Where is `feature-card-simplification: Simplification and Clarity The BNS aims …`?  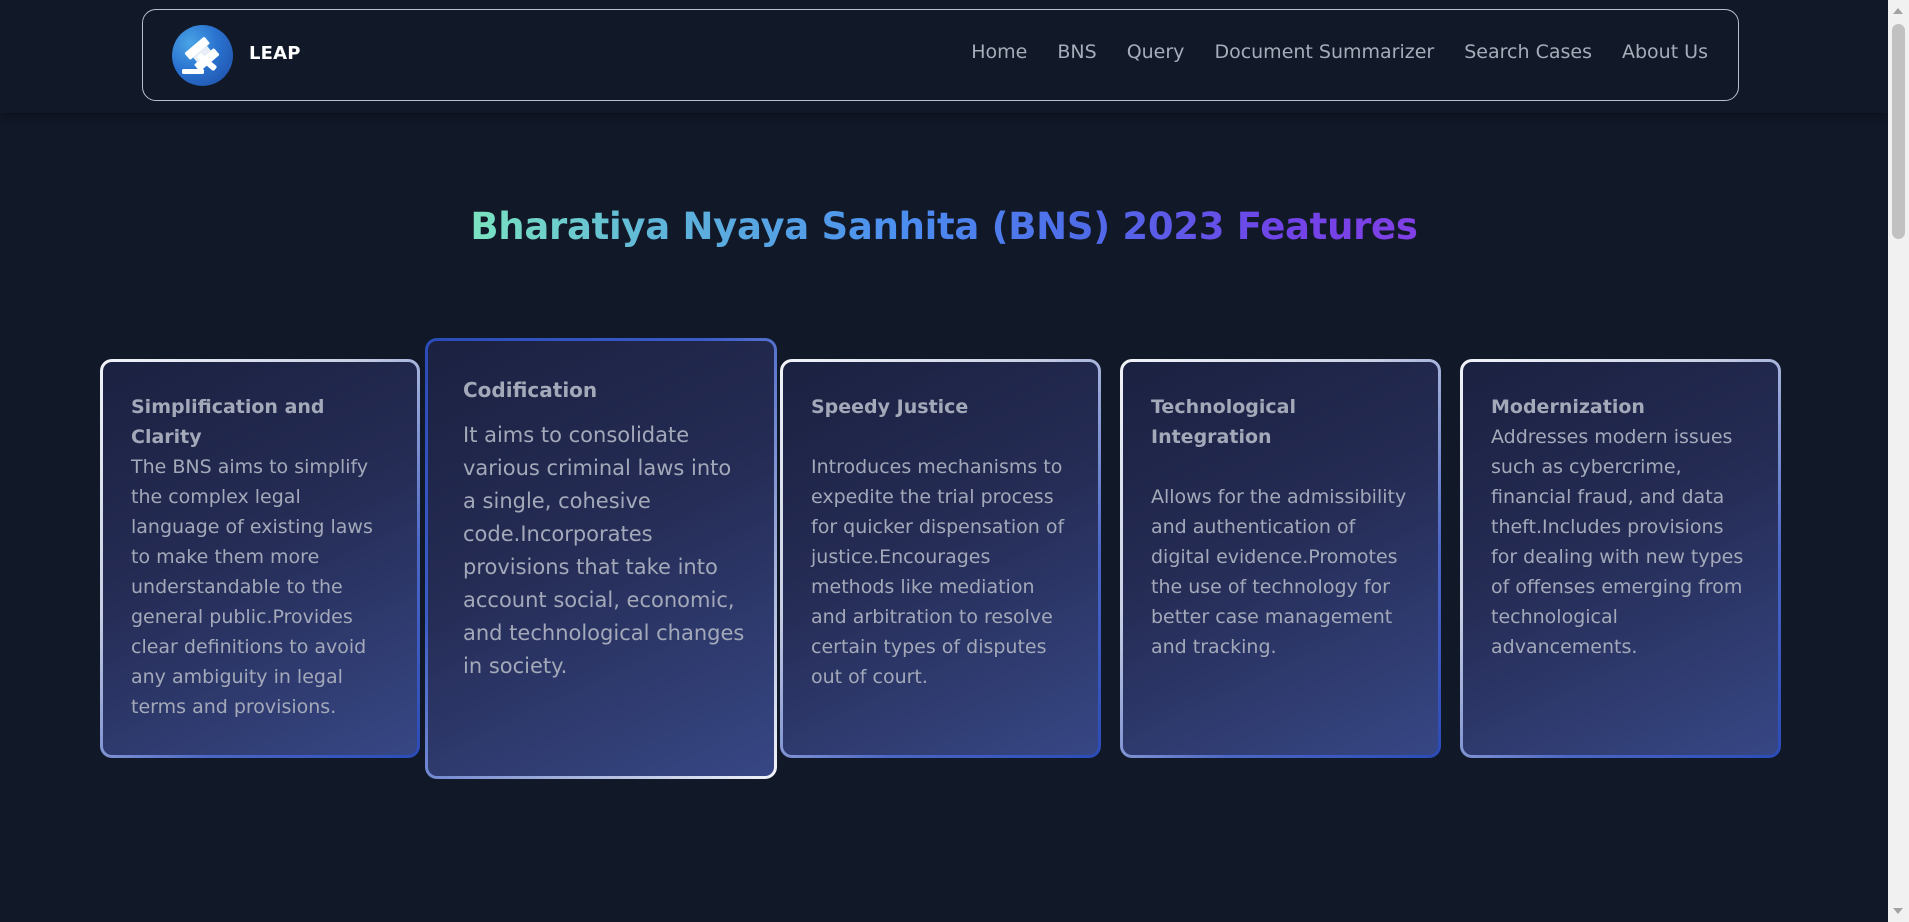
feature-card-simplification: Simplification and Clarity The BNS aims … is located at coordinates (260, 558).